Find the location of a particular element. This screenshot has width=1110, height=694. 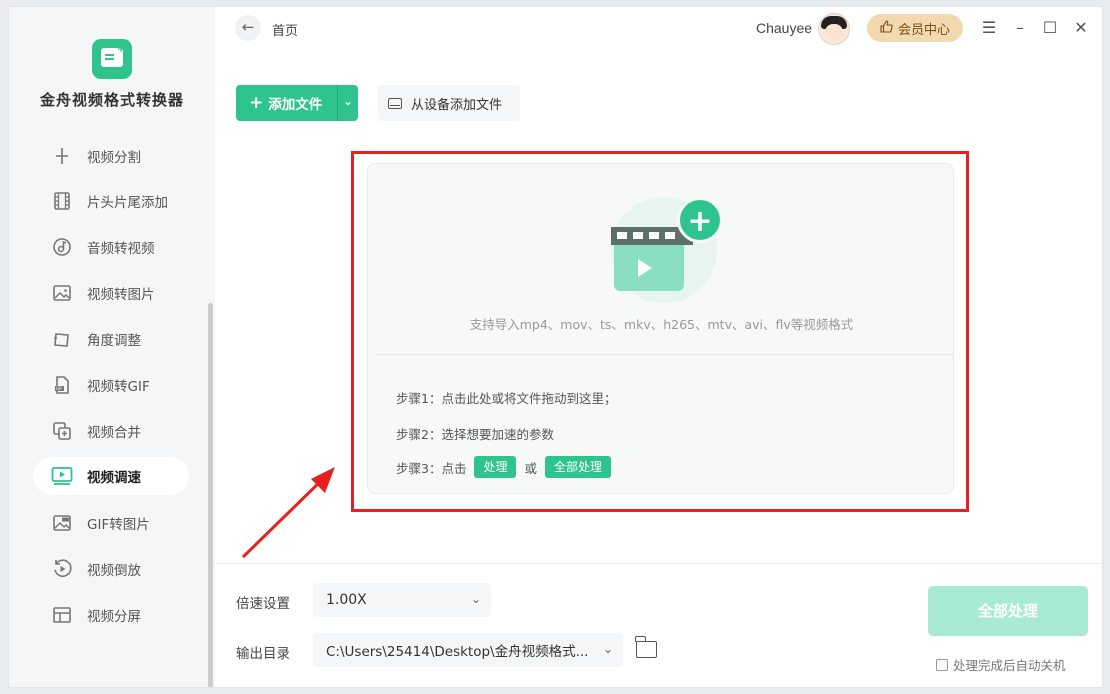

merge-icon is located at coordinates (62, 431).